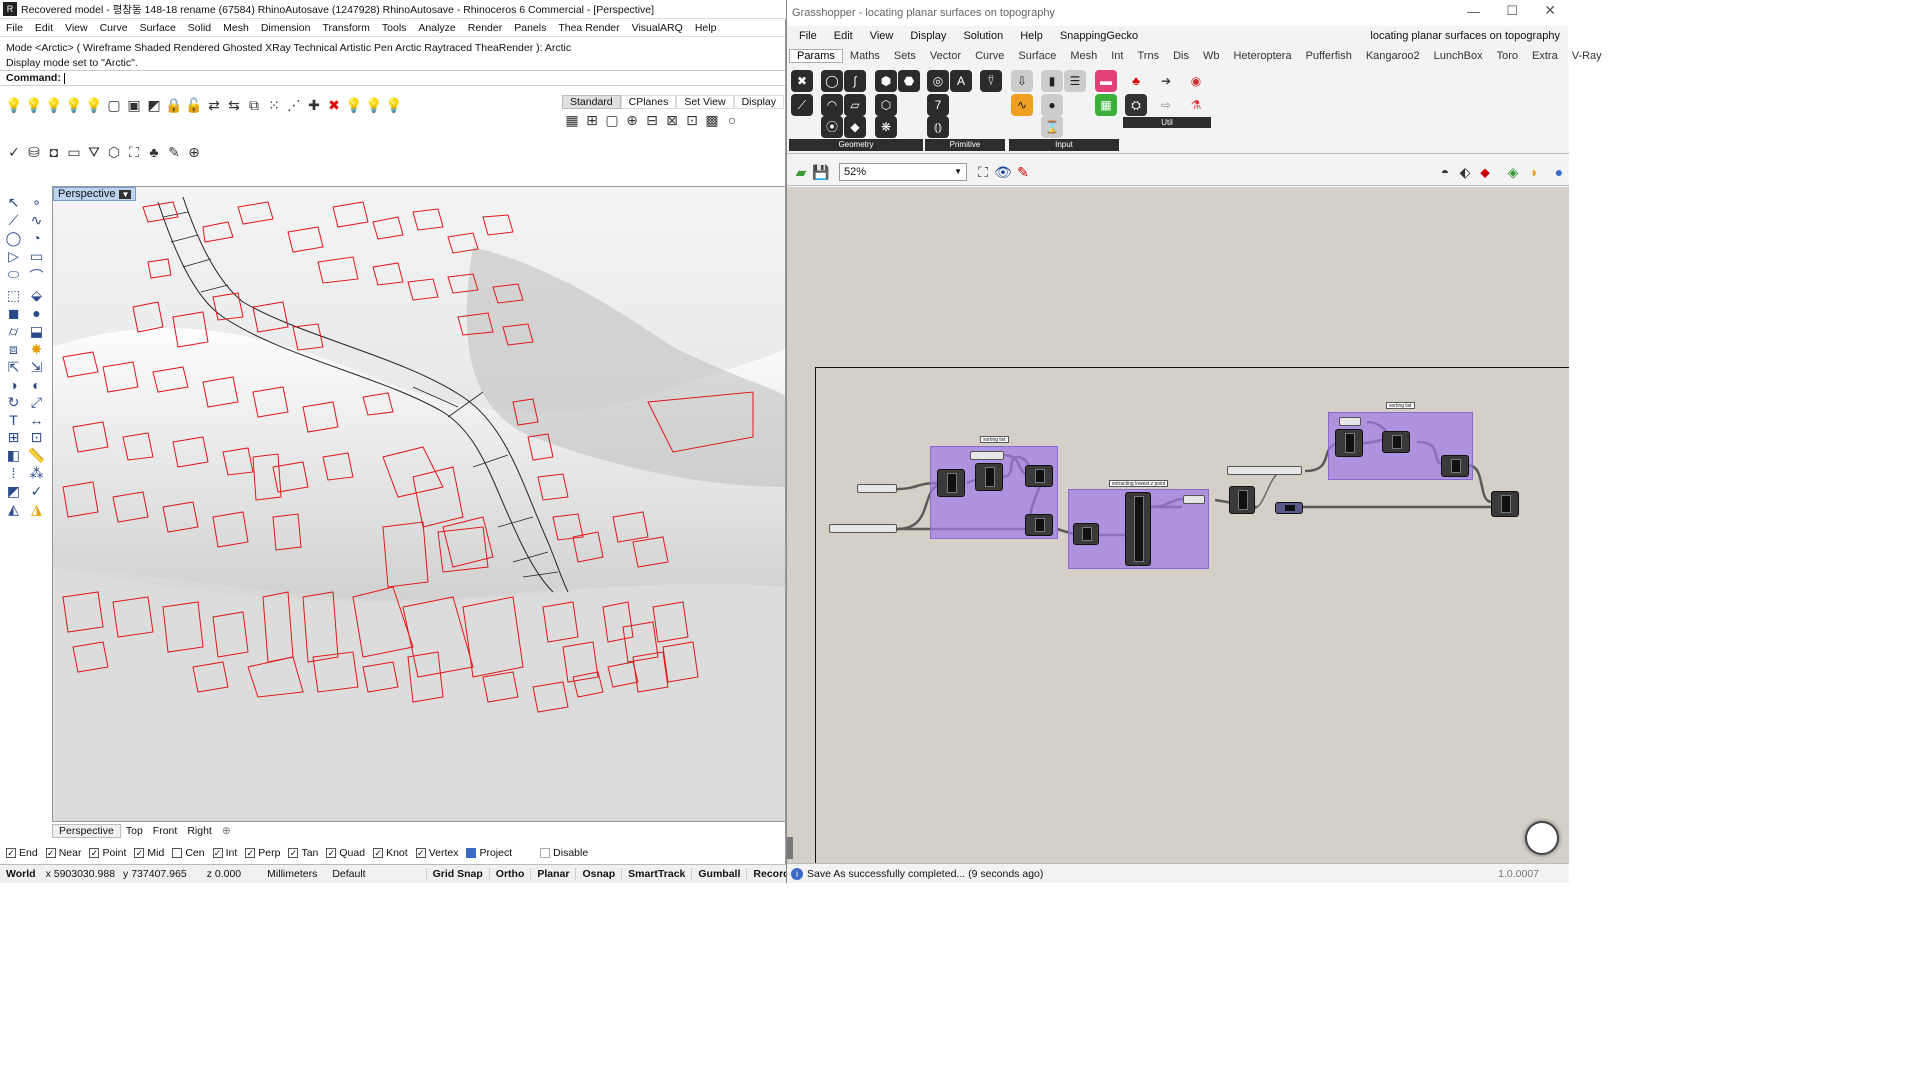  Describe the element at coordinates (13, 256) in the screenshot. I see `polygon-icon: ▷` at that location.